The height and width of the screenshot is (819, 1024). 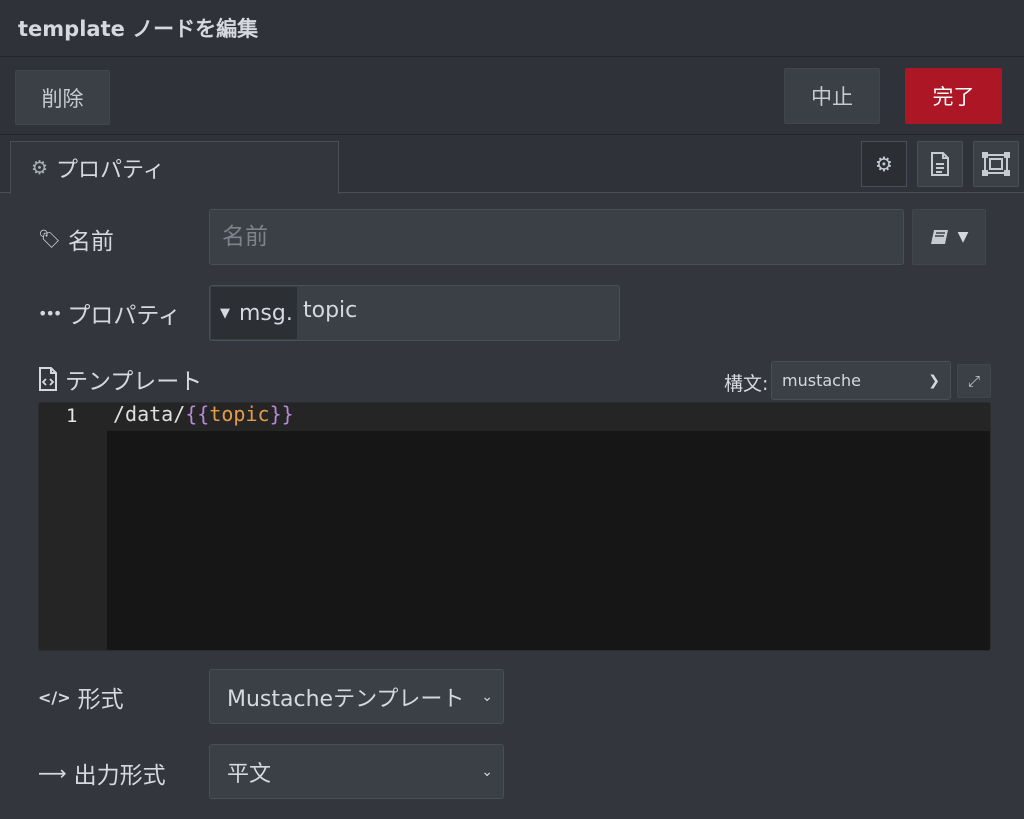 I want to click on chevron-down-icon: ❯, so click(x=934, y=380).